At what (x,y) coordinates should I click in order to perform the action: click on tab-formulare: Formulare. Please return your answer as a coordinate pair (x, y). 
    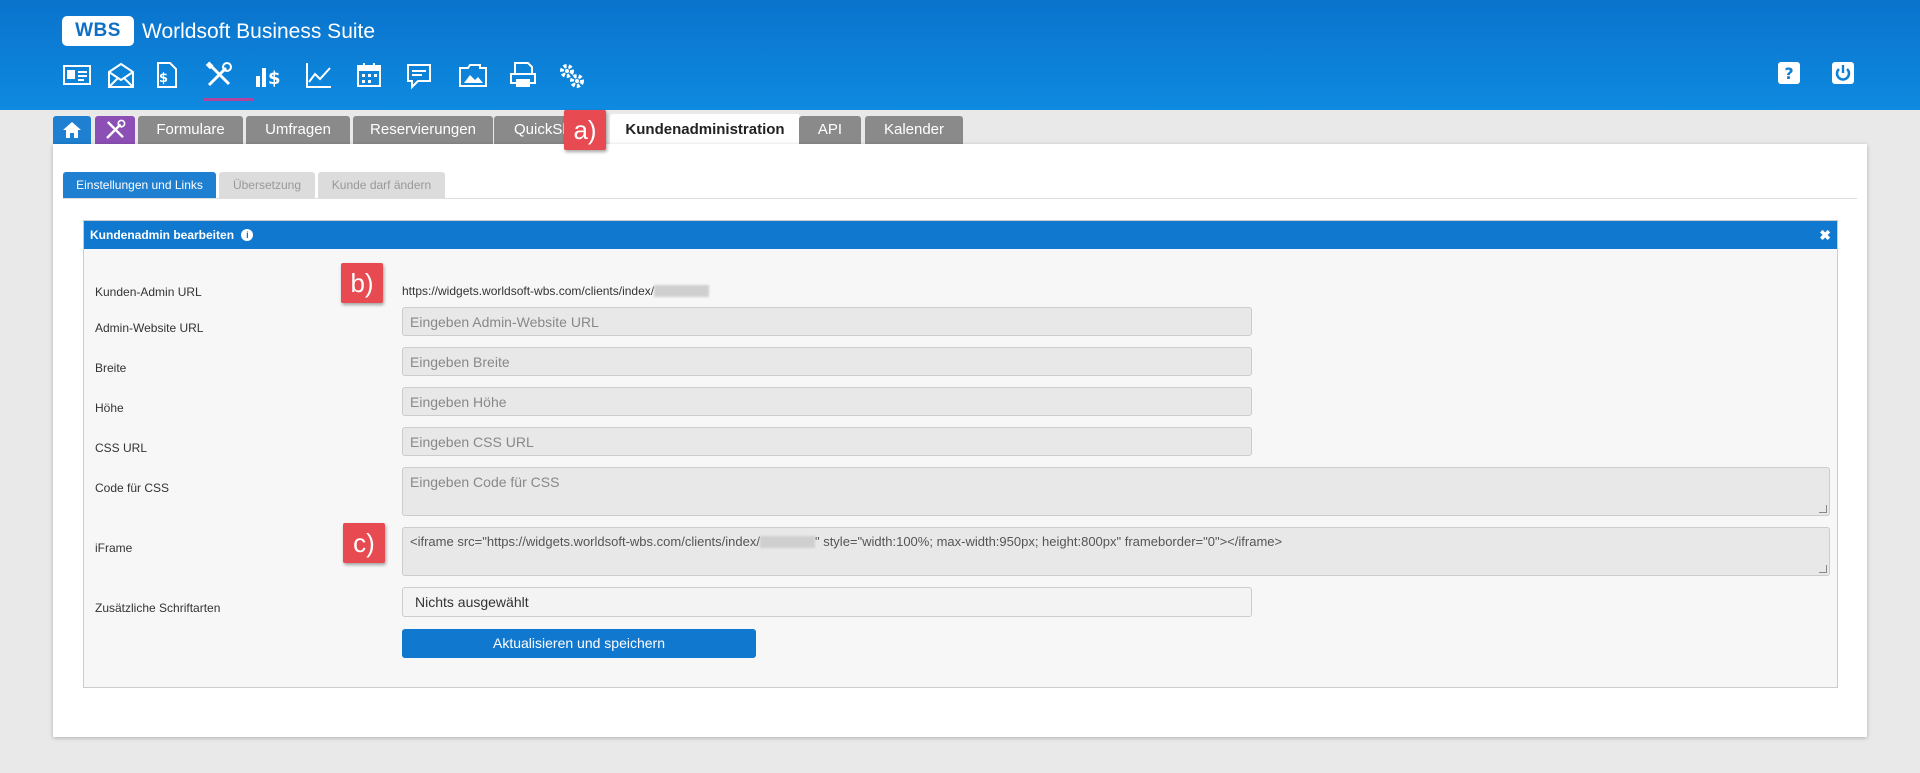
    Looking at the image, I should click on (190, 130).